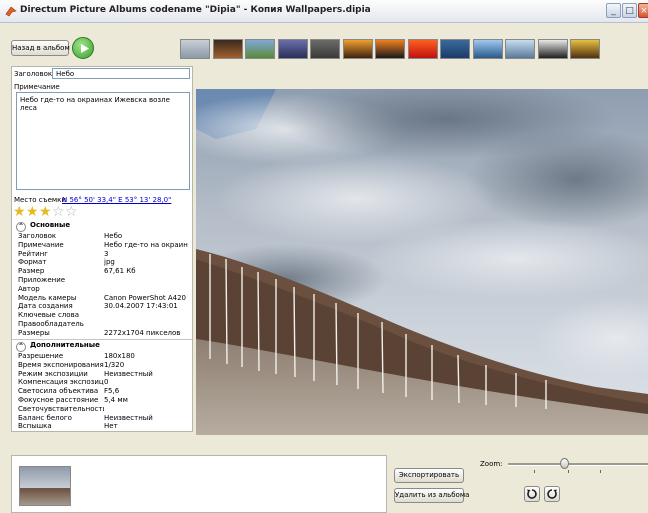 This screenshot has width=648, height=513. I want to click on property-row: Время экспонирования 1/320, so click(105, 365).